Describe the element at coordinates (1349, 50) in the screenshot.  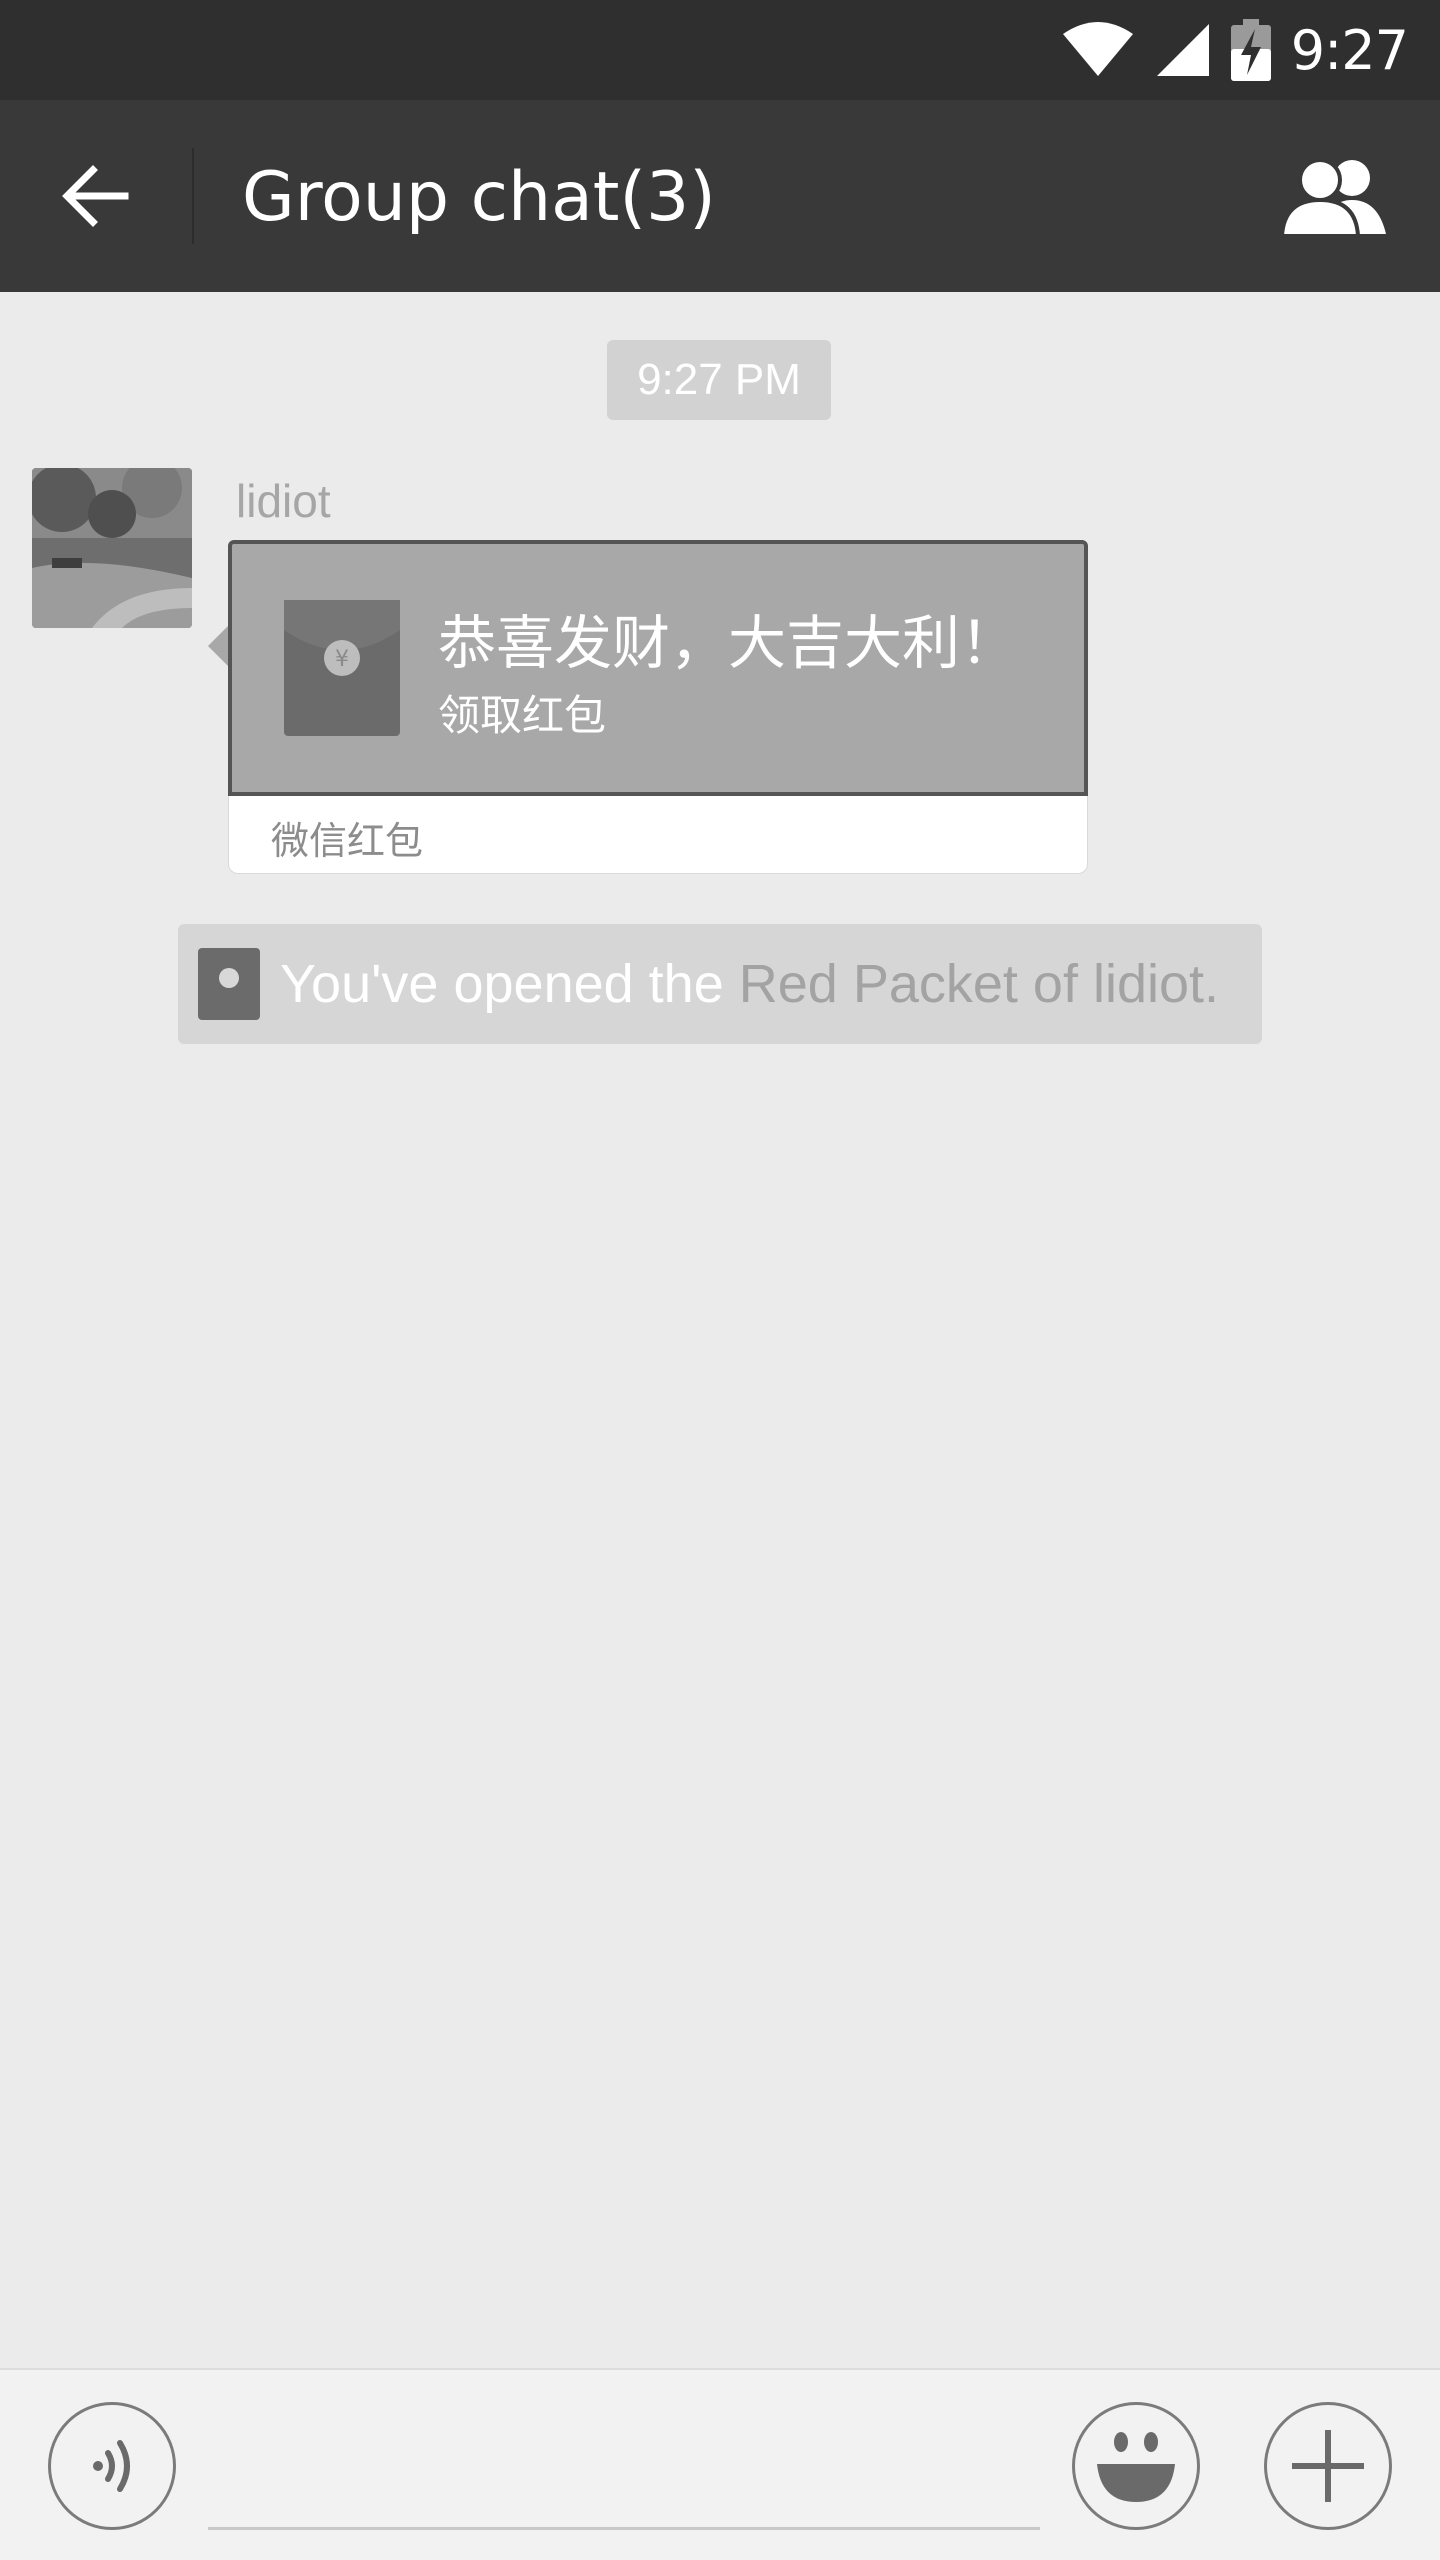
I see `status-time: 9:27` at that location.